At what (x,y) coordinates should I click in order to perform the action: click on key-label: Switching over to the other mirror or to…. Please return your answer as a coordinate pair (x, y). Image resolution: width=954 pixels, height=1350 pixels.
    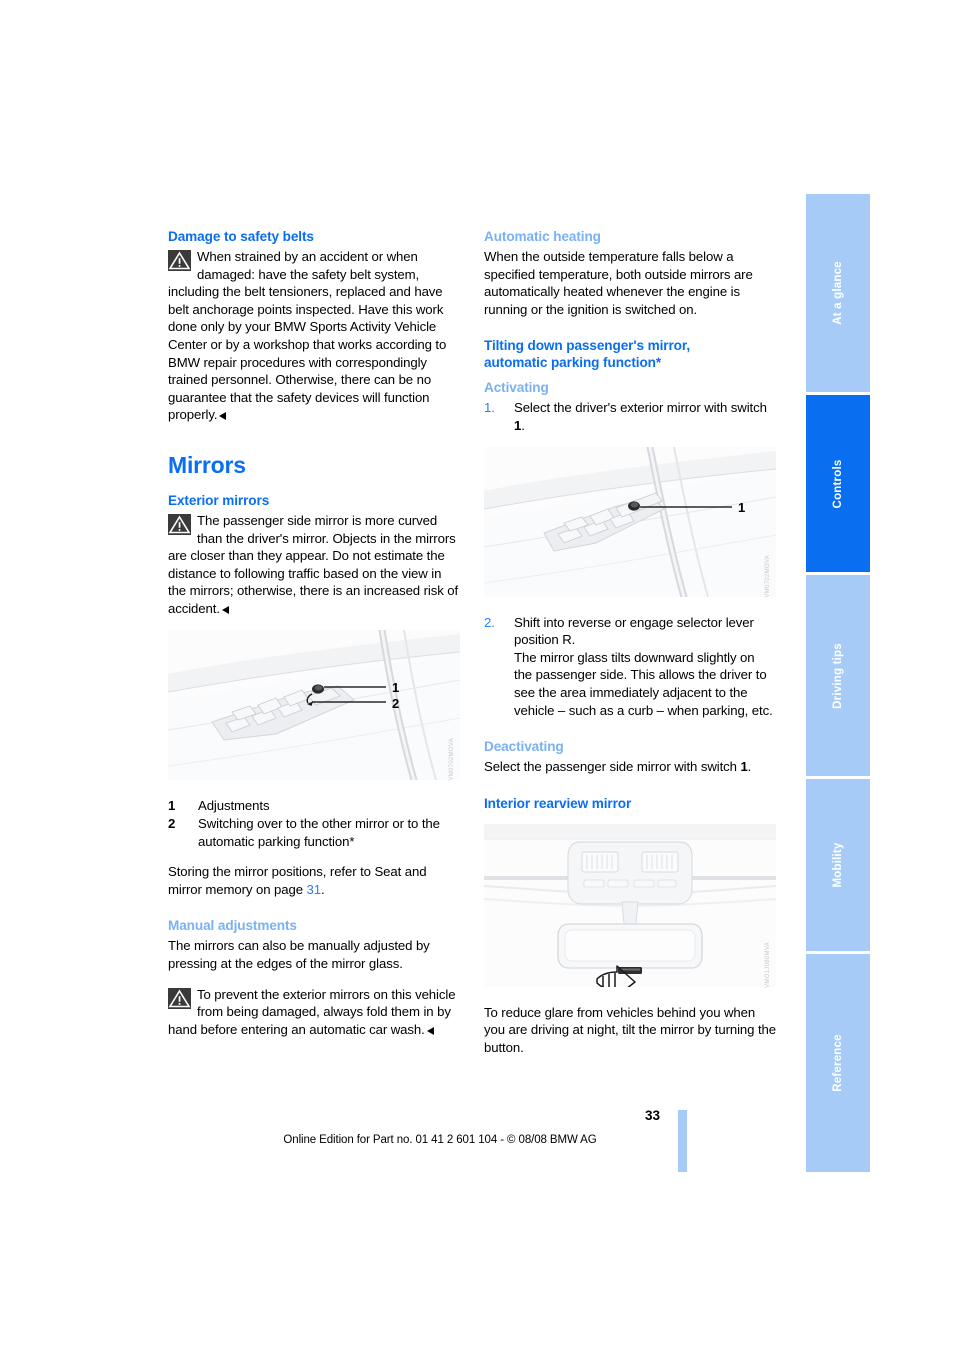
    Looking at the image, I should click on (319, 832).